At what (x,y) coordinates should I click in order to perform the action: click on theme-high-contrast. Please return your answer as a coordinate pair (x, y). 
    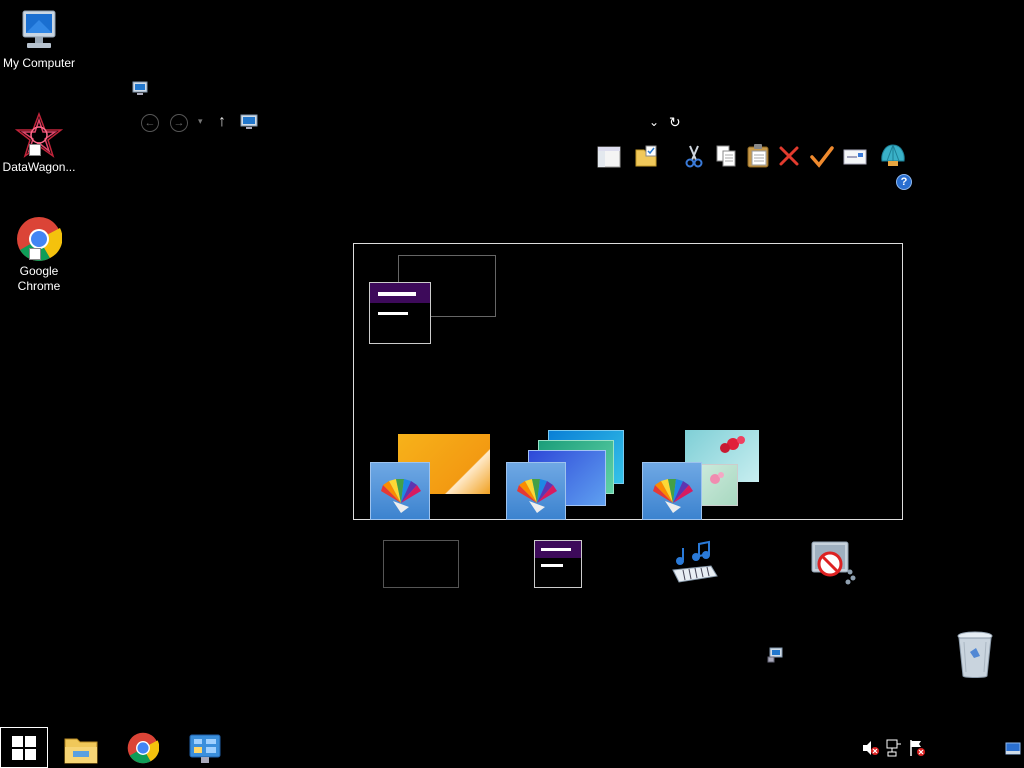
    Looking at the image, I should click on (400, 313).